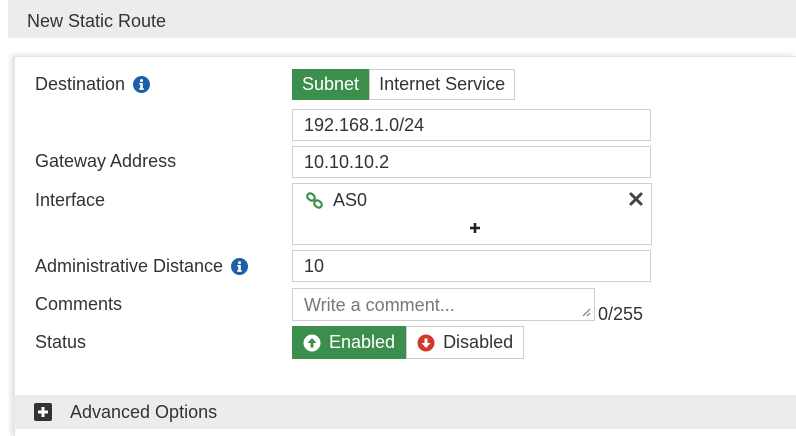 The image size is (796, 436). I want to click on page-title: New Static Route, so click(97, 21).